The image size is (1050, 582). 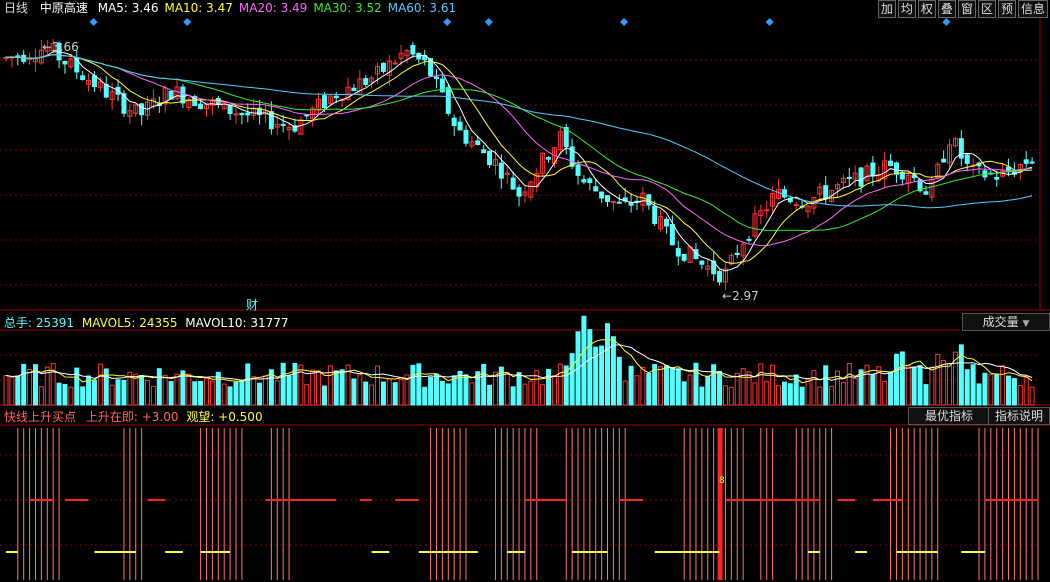 I want to click on toolbar-button: 均, so click(x=906, y=9).